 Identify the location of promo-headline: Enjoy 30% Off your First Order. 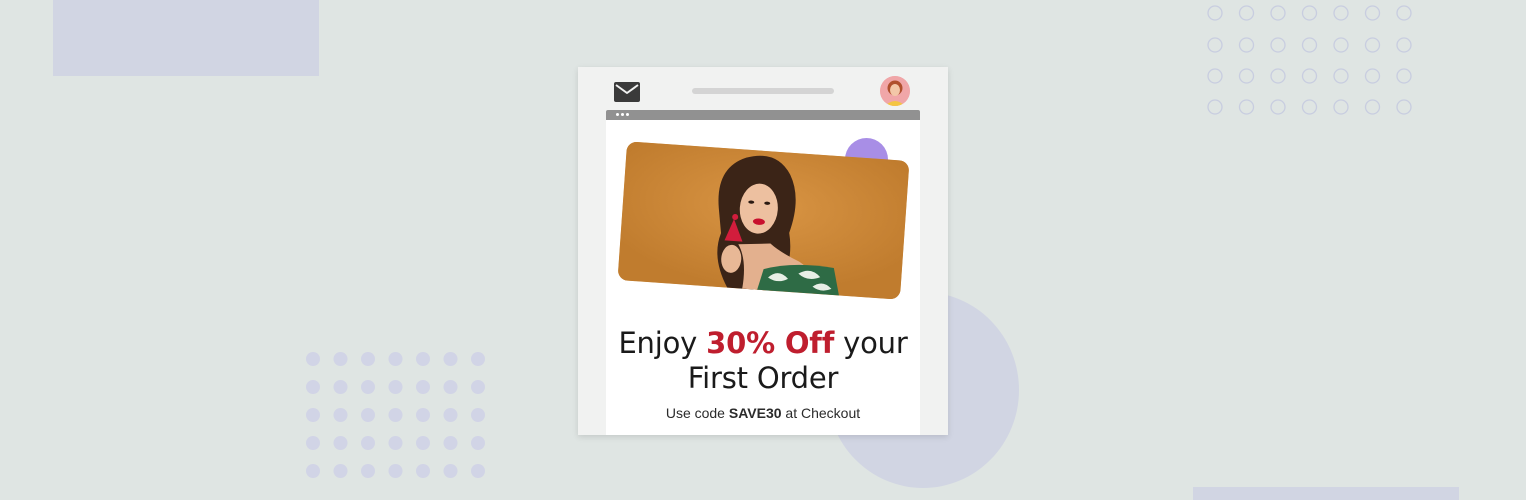
(763, 361).